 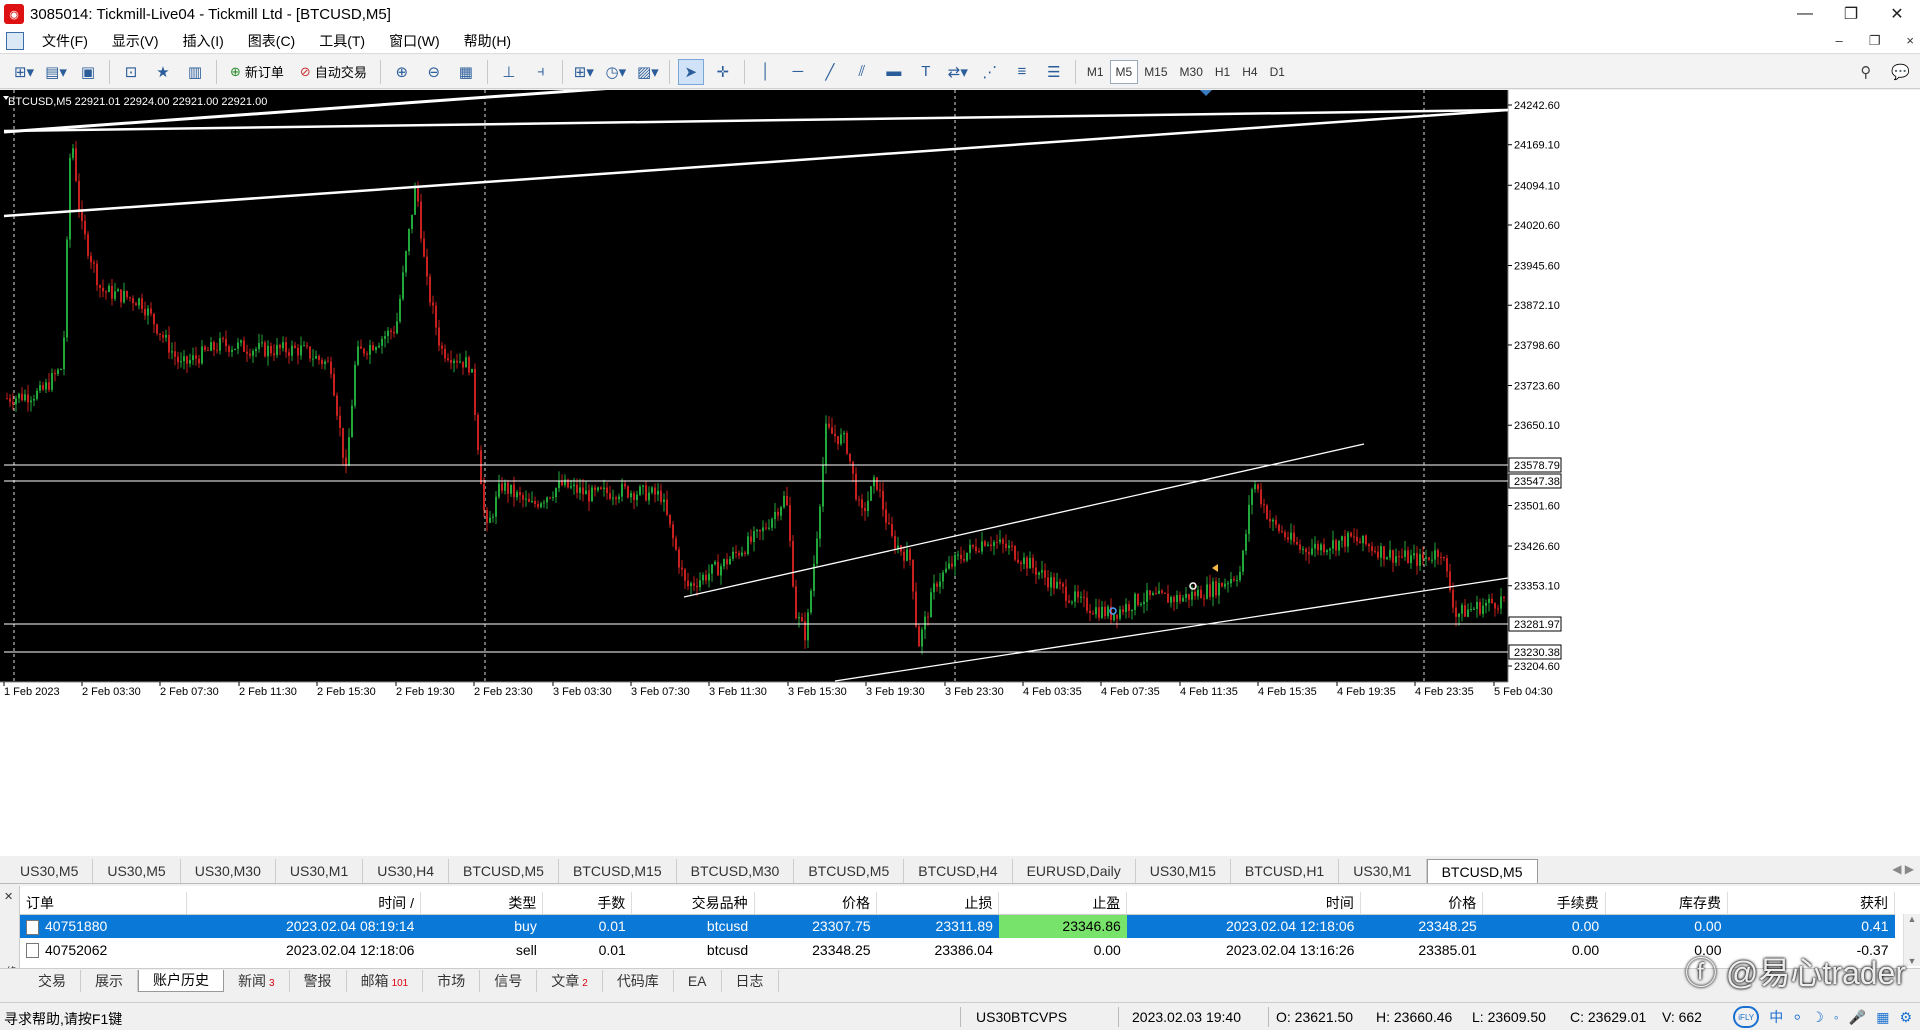 I want to click on timeframe-m30: M30, so click(x=1191, y=72).